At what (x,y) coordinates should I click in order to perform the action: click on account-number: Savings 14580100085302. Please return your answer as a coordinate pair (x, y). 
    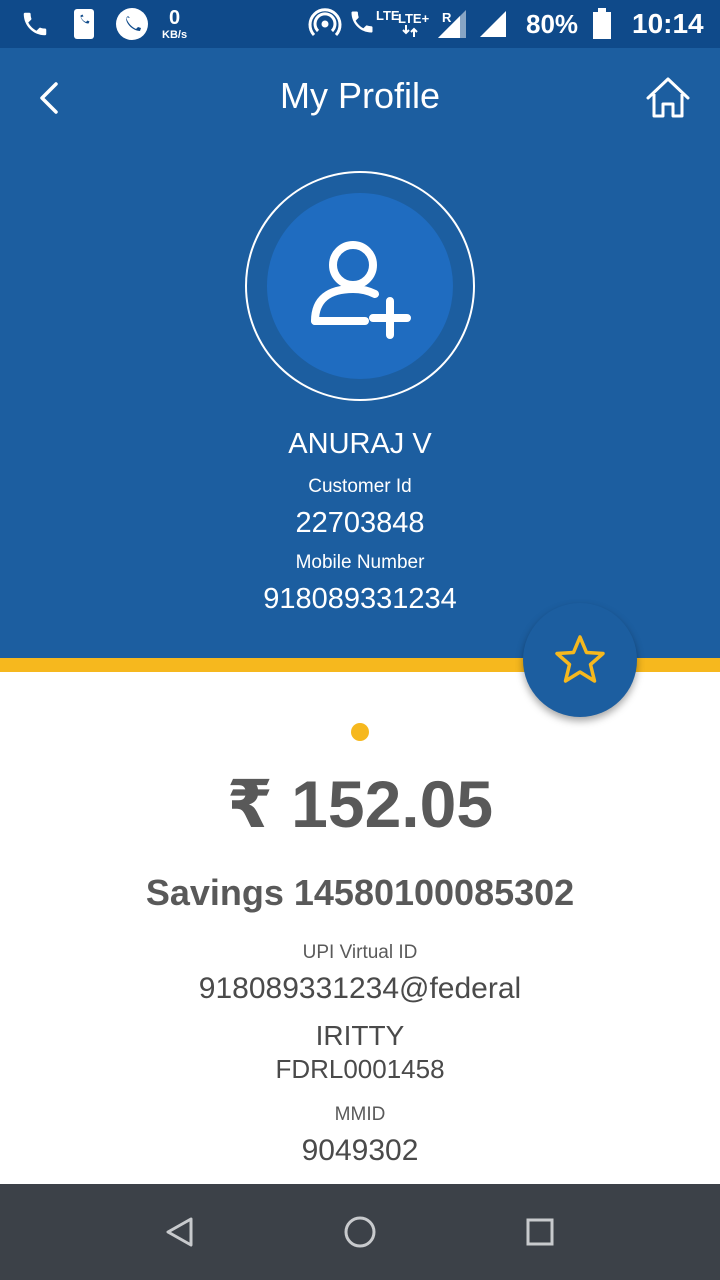
    Looking at the image, I should click on (360, 892).